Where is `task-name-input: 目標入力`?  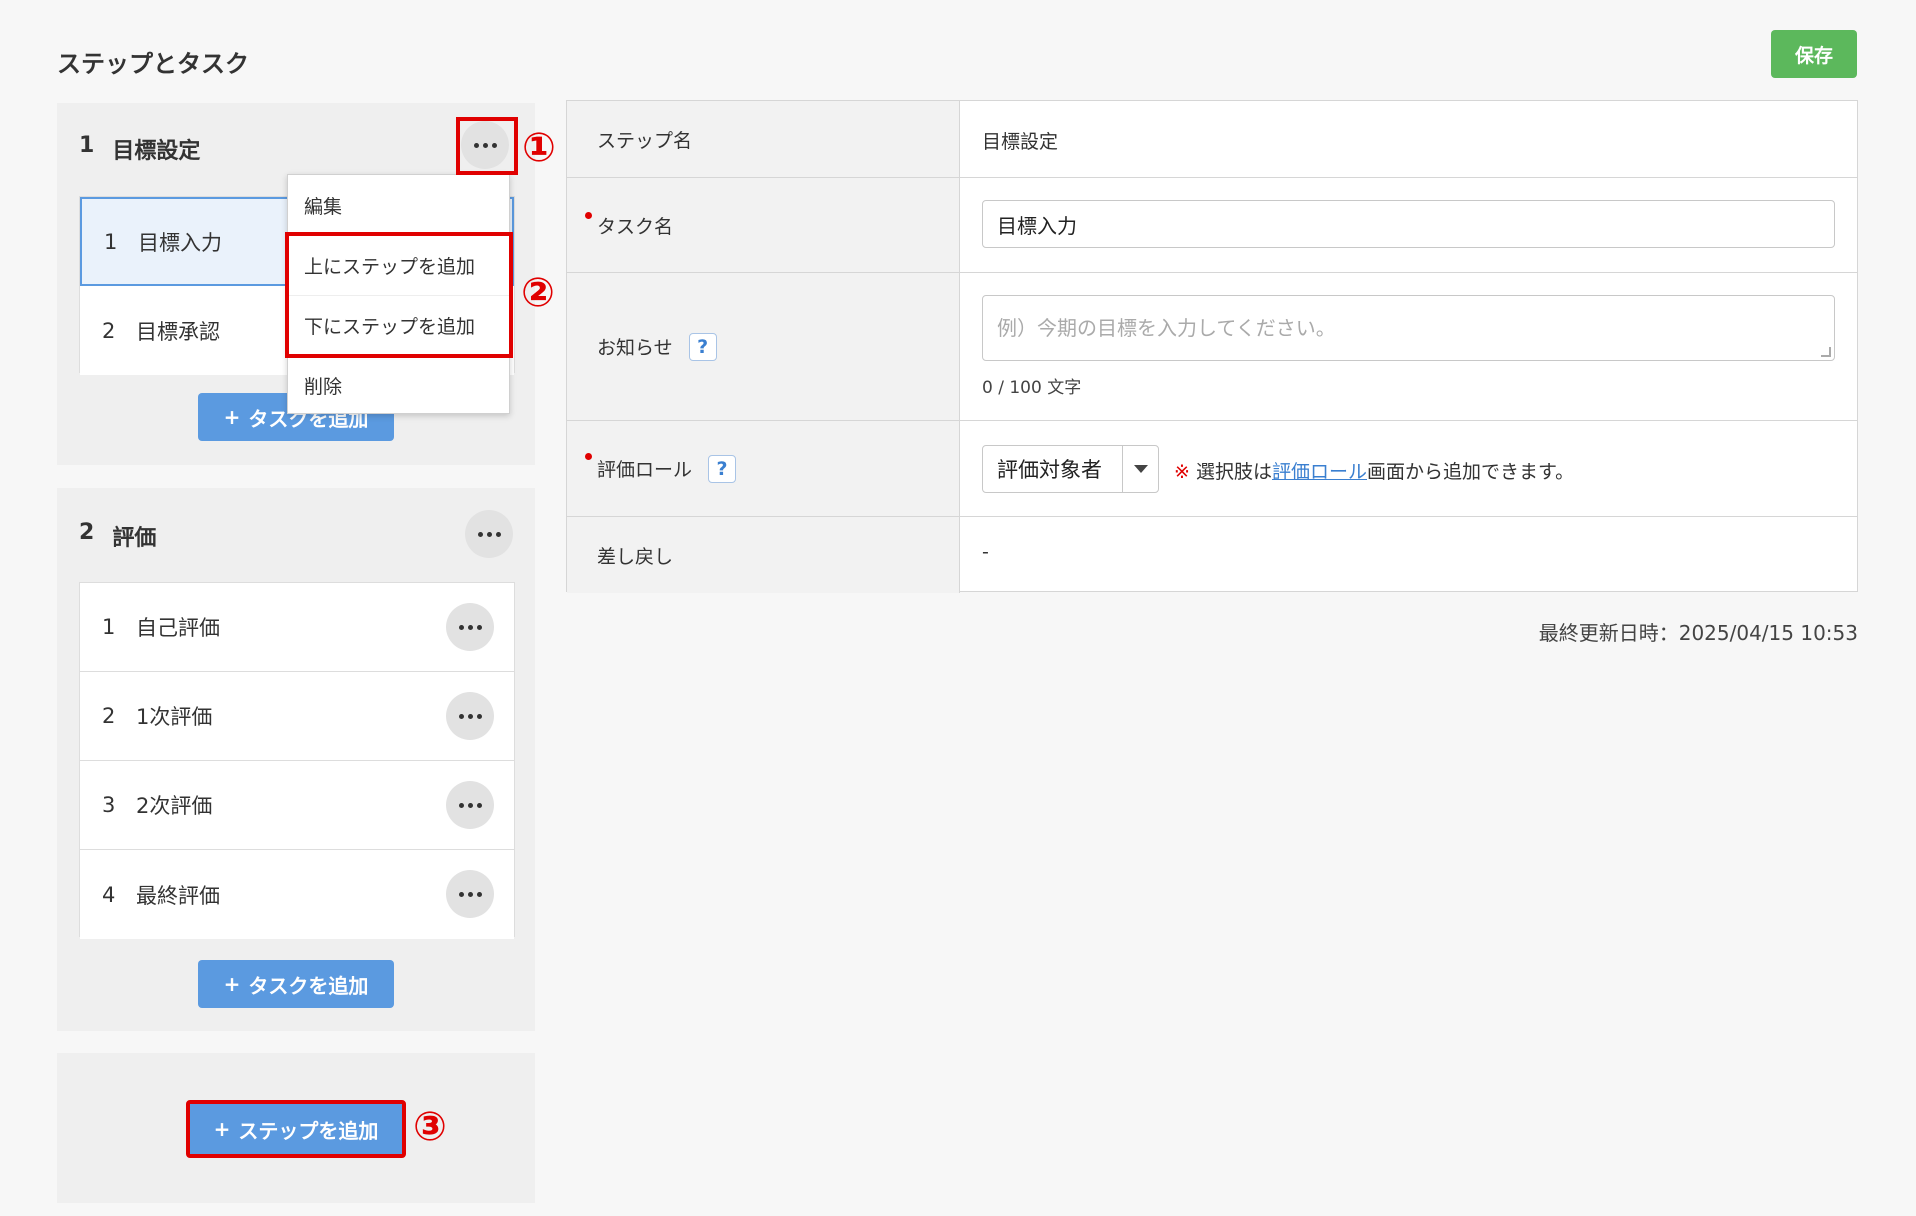 task-name-input: 目標入力 is located at coordinates (1408, 224).